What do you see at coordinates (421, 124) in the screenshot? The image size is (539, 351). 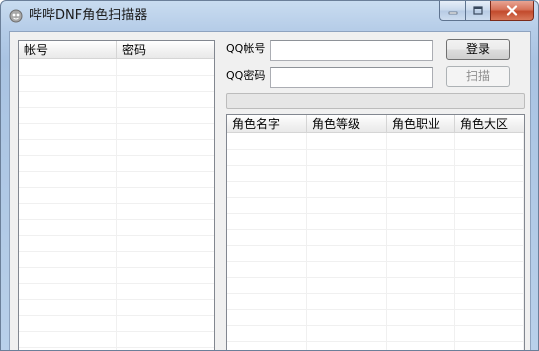 I see `column-header-role-class: 角色职业` at bounding box center [421, 124].